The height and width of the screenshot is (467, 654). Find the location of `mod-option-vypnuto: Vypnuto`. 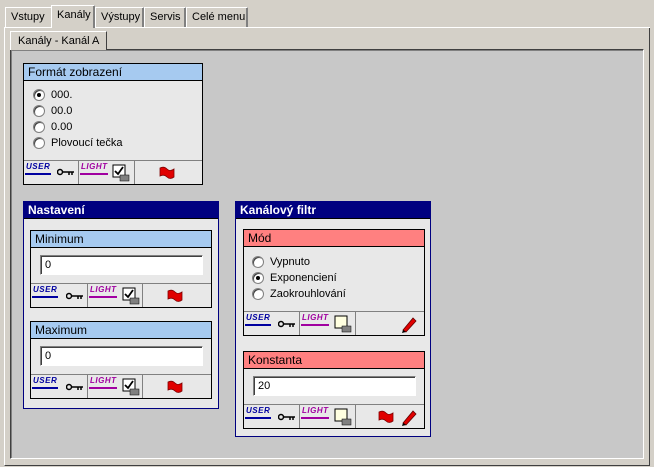

mod-option-vypnuto: Vypnuto is located at coordinates (281, 262).